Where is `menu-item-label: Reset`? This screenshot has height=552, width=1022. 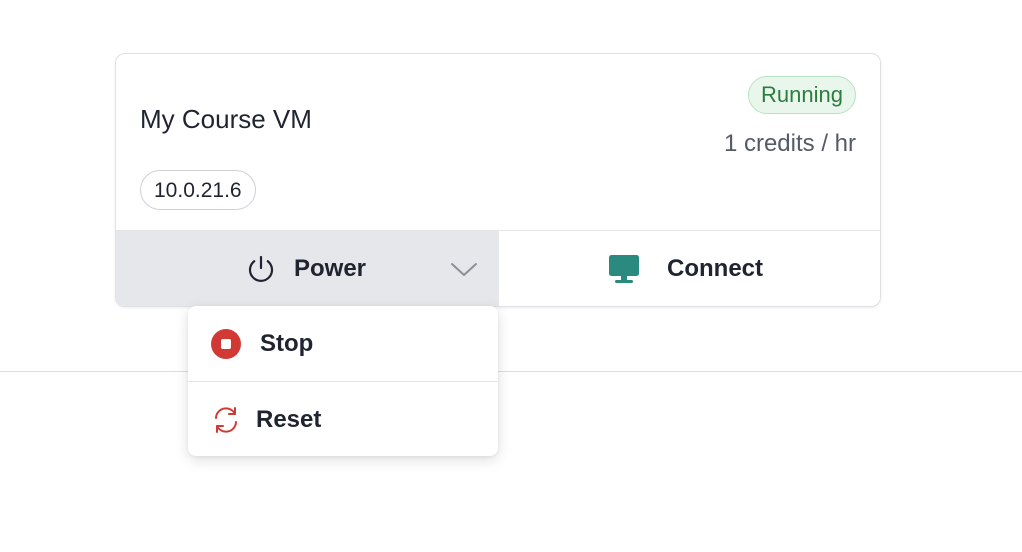 menu-item-label: Reset is located at coordinates (289, 419).